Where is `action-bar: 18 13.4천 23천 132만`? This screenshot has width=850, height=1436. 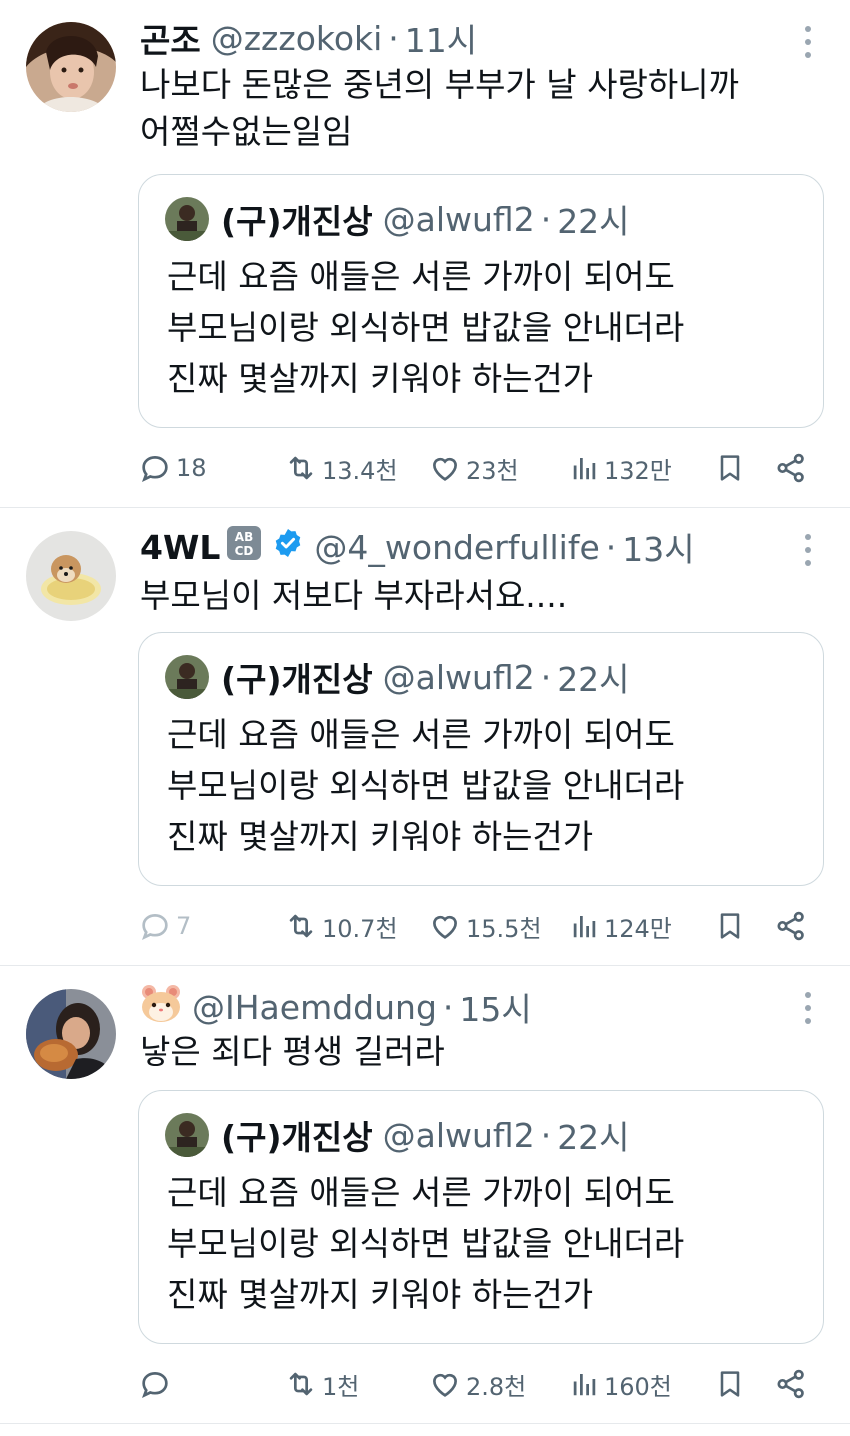 action-bar: 18 13.4천 23천 132만 is located at coordinates (478, 468).